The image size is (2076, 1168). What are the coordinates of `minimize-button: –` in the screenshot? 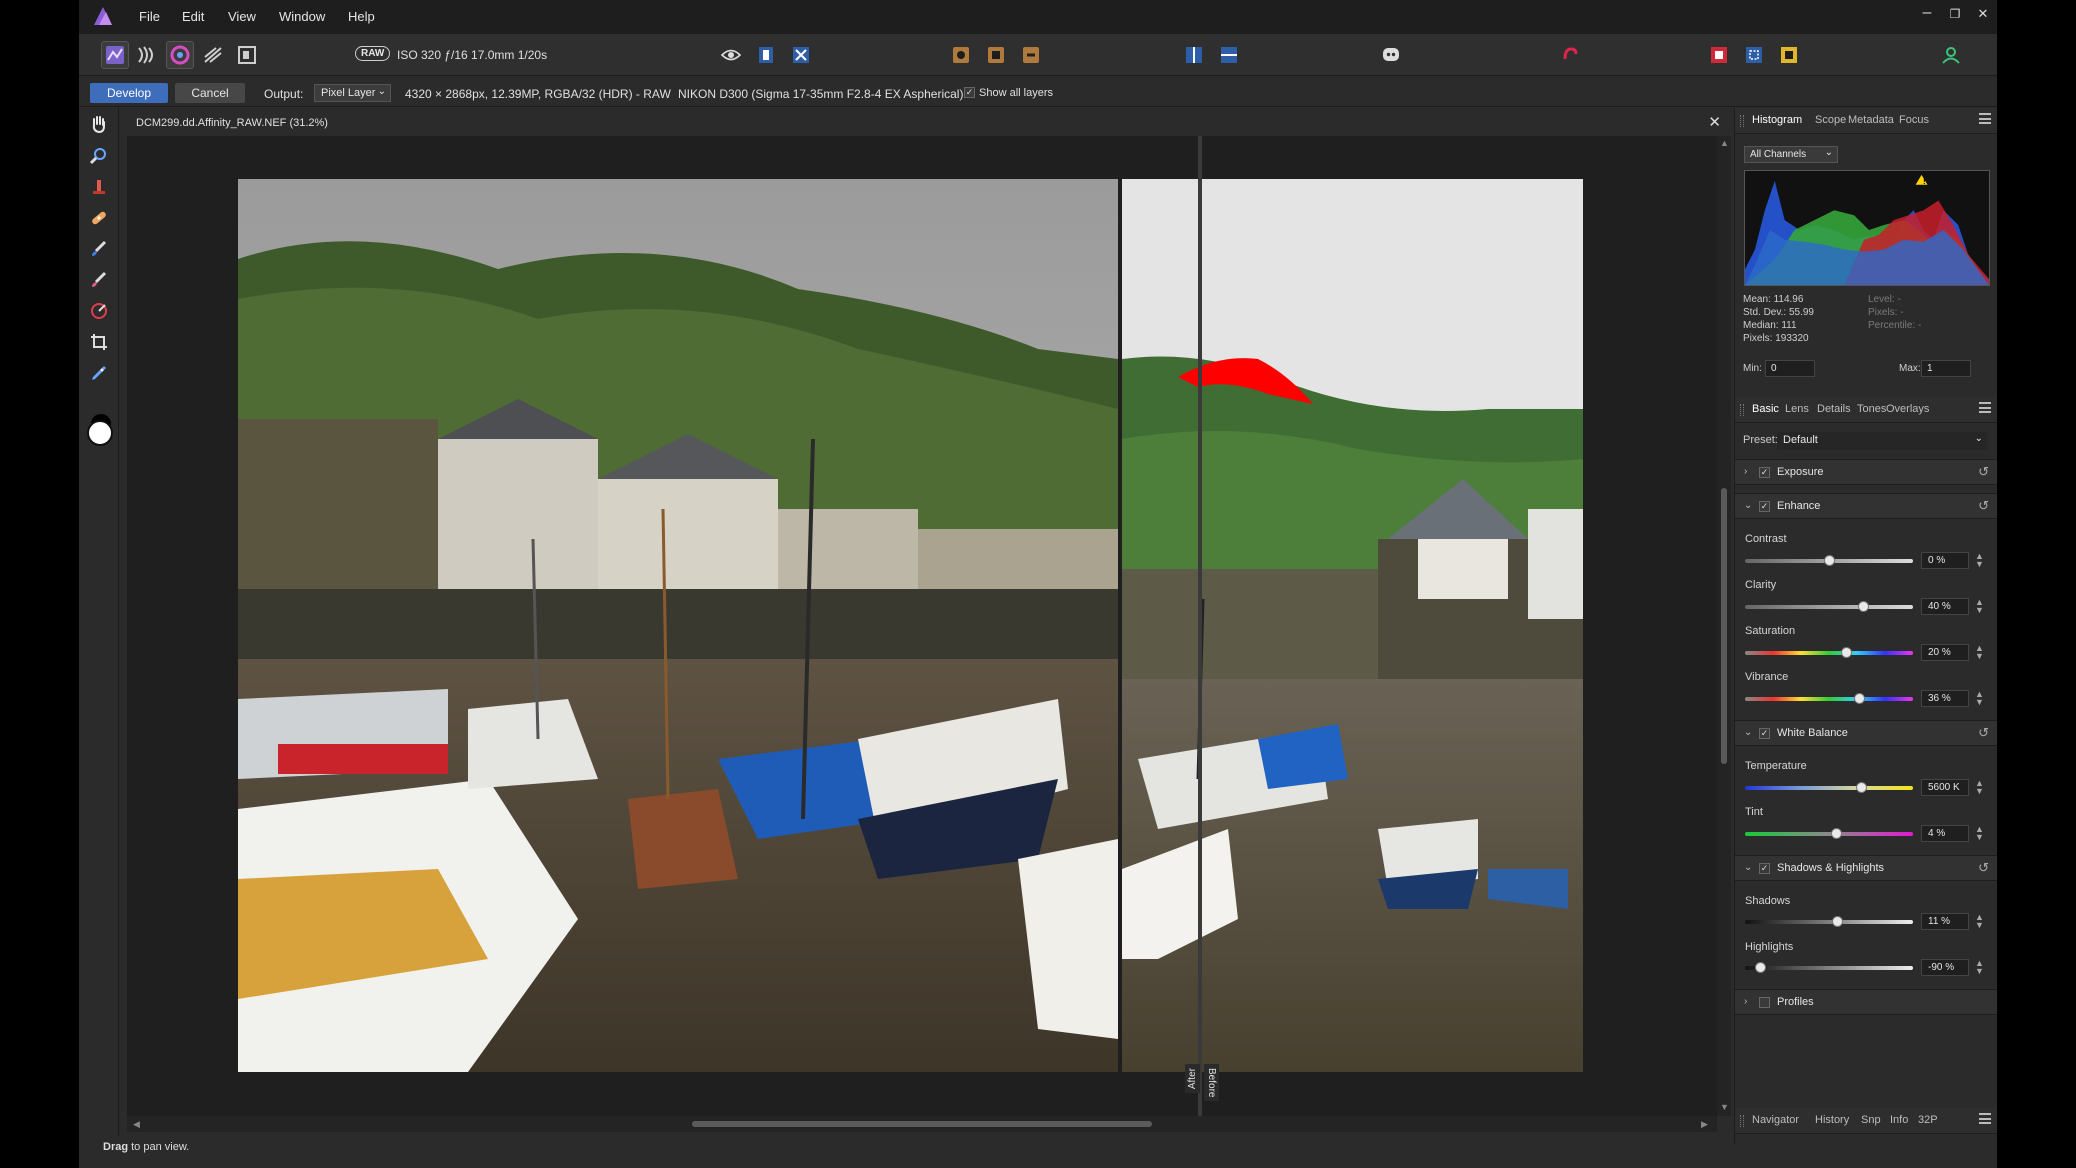 It's located at (1927, 13).